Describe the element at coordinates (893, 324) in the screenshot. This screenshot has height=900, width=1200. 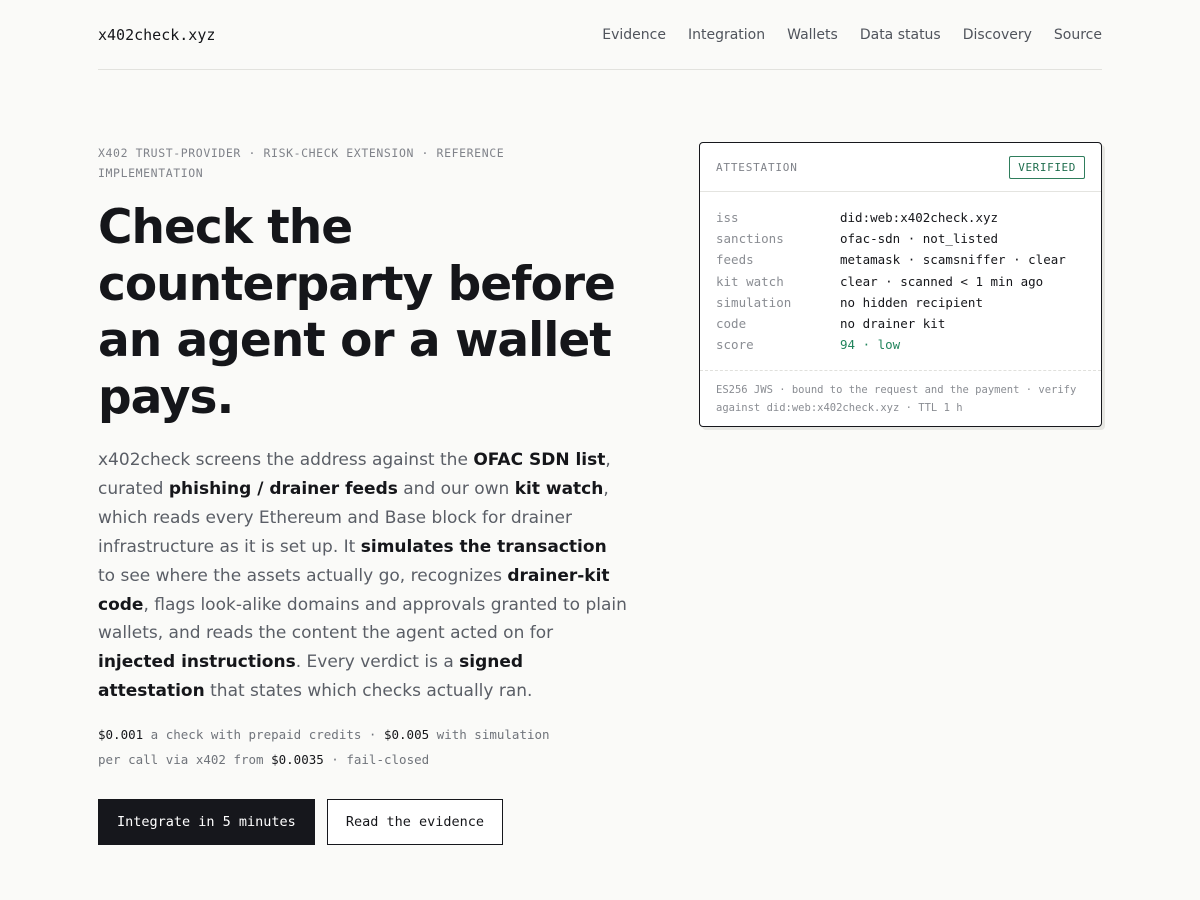
I see `attestation-value: no drainer kit` at that location.